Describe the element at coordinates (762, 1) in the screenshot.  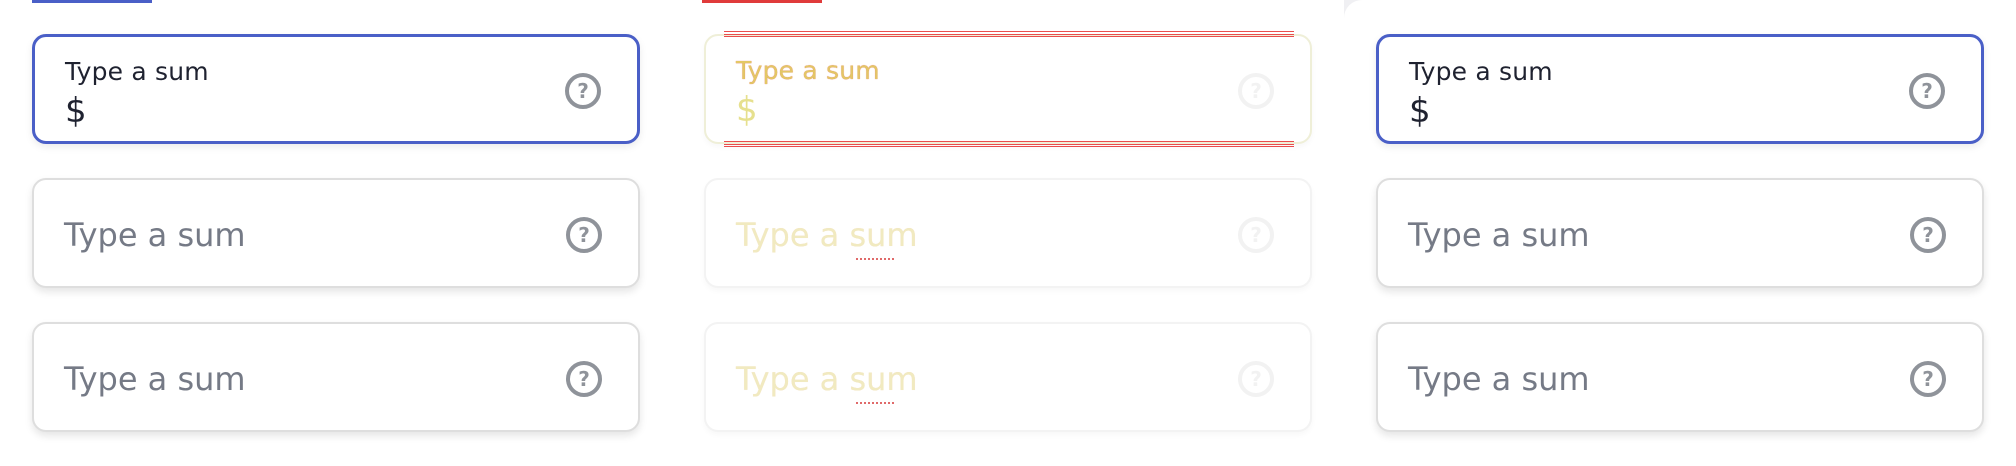
I see `debug-tab-indicator` at that location.